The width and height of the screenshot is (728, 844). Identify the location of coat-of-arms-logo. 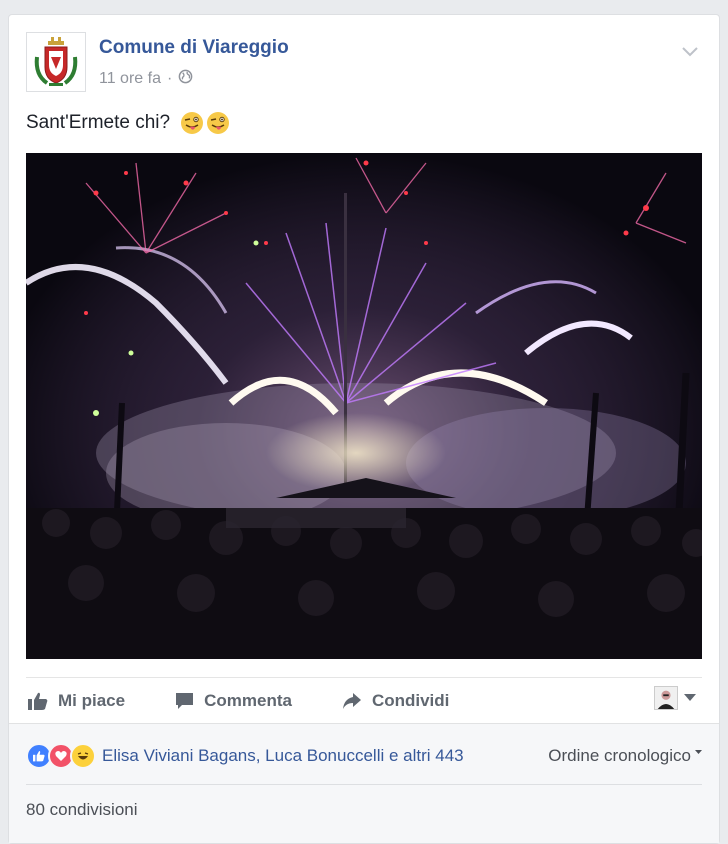
(56, 61).